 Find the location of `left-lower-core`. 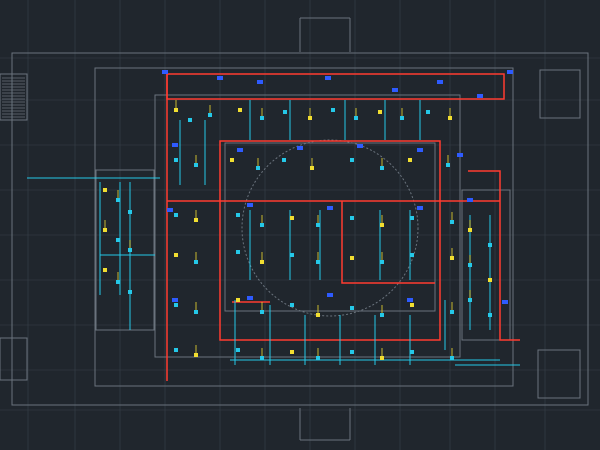

left-lower-core is located at coordinates (14, 359).